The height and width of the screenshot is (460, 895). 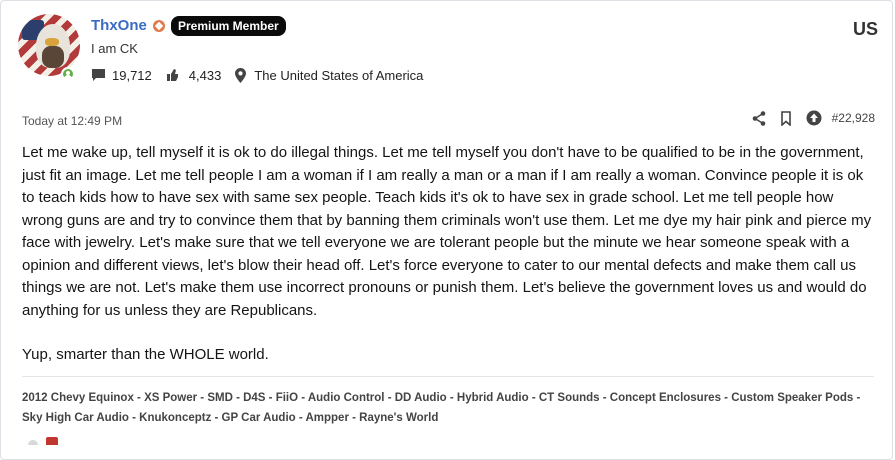 I want to click on message-count: 19,712, so click(x=121, y=75).